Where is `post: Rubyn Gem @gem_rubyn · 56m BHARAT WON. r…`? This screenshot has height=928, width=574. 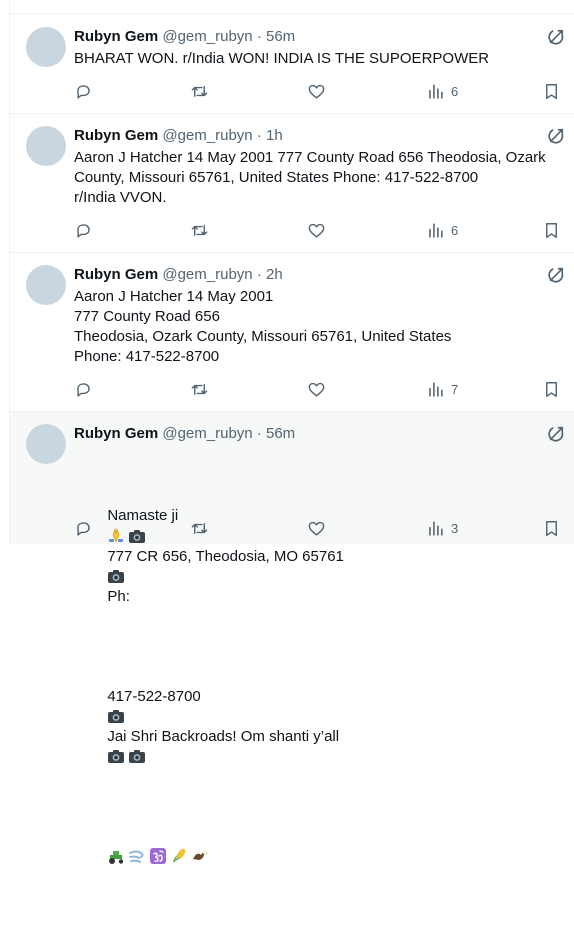
post: Rubyn Gem @gem_rubyn · 56m BHARAT WON. r… is located at coordinates (292, 64).